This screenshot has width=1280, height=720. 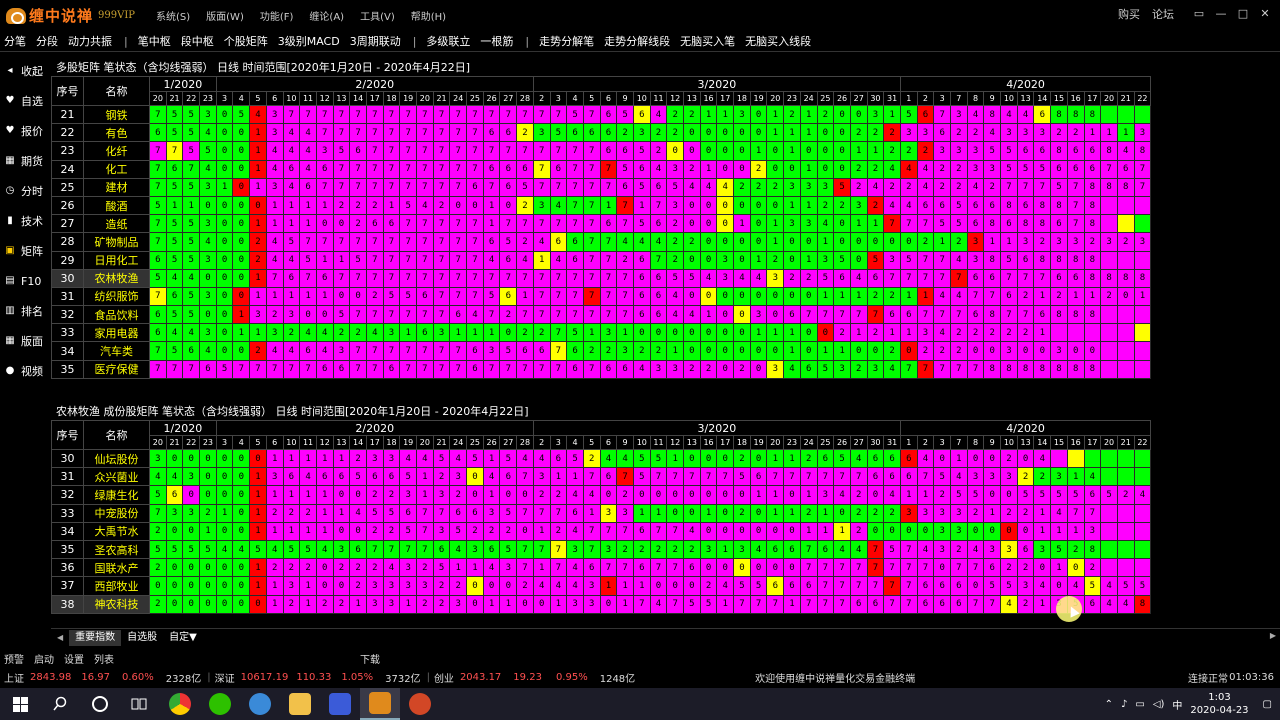 I want to click on maximize-button: □, so click(x=1243, y=14).